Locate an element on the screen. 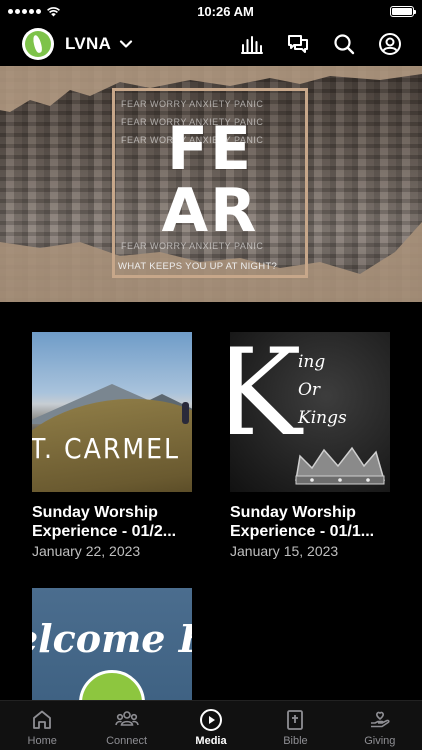 The image size is (422, 750). home-icon is located at coordinates (42, 719).